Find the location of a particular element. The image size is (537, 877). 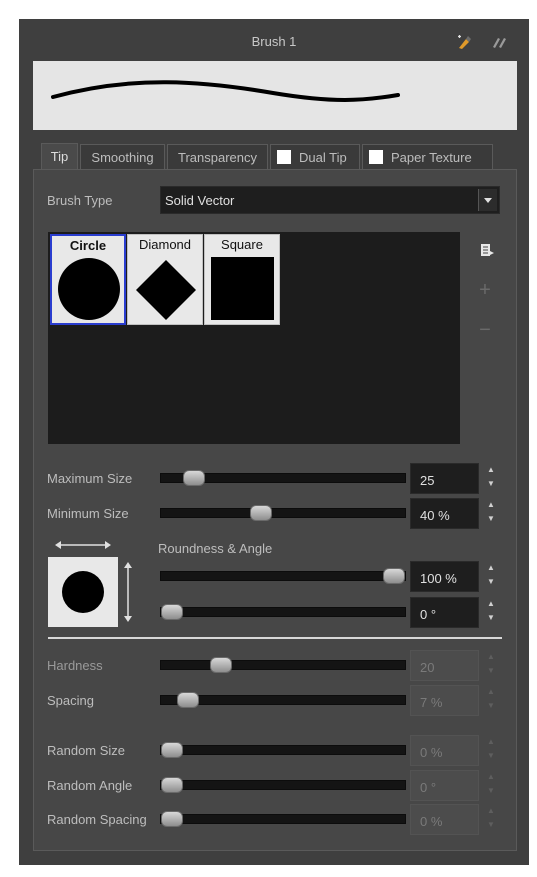

tab-smoothing: Smoothing is located at coordinates (122, 156).